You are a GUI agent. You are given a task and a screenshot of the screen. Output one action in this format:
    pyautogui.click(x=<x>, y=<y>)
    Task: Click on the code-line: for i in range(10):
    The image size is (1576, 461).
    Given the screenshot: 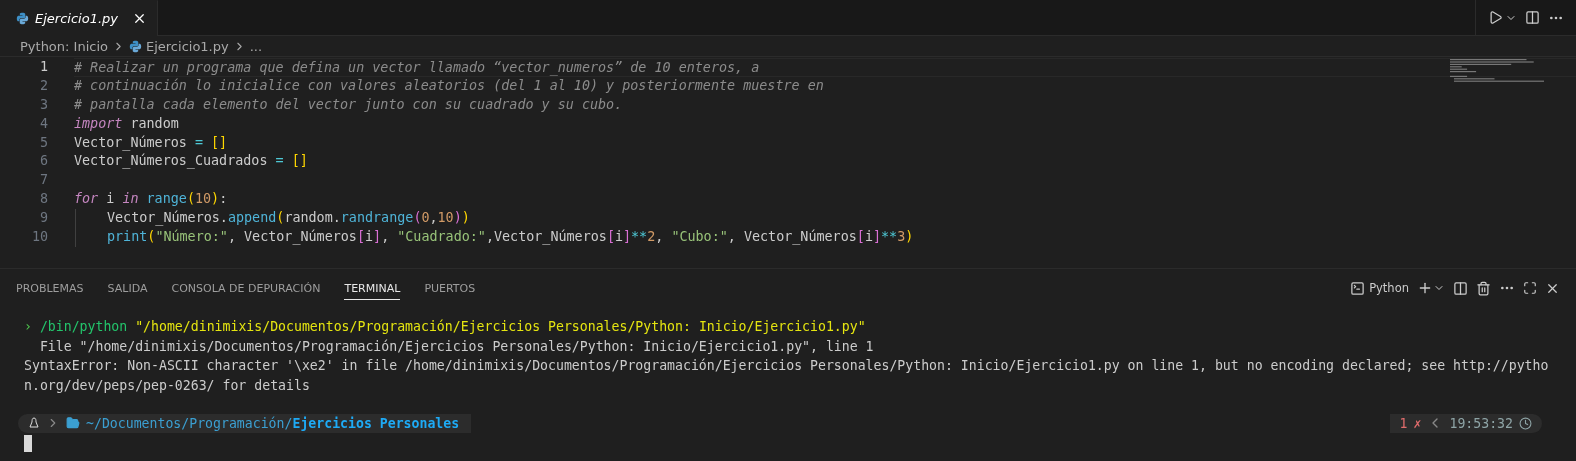 What is the action you would take?
    pyautogui.click(x=151, y=199)
    